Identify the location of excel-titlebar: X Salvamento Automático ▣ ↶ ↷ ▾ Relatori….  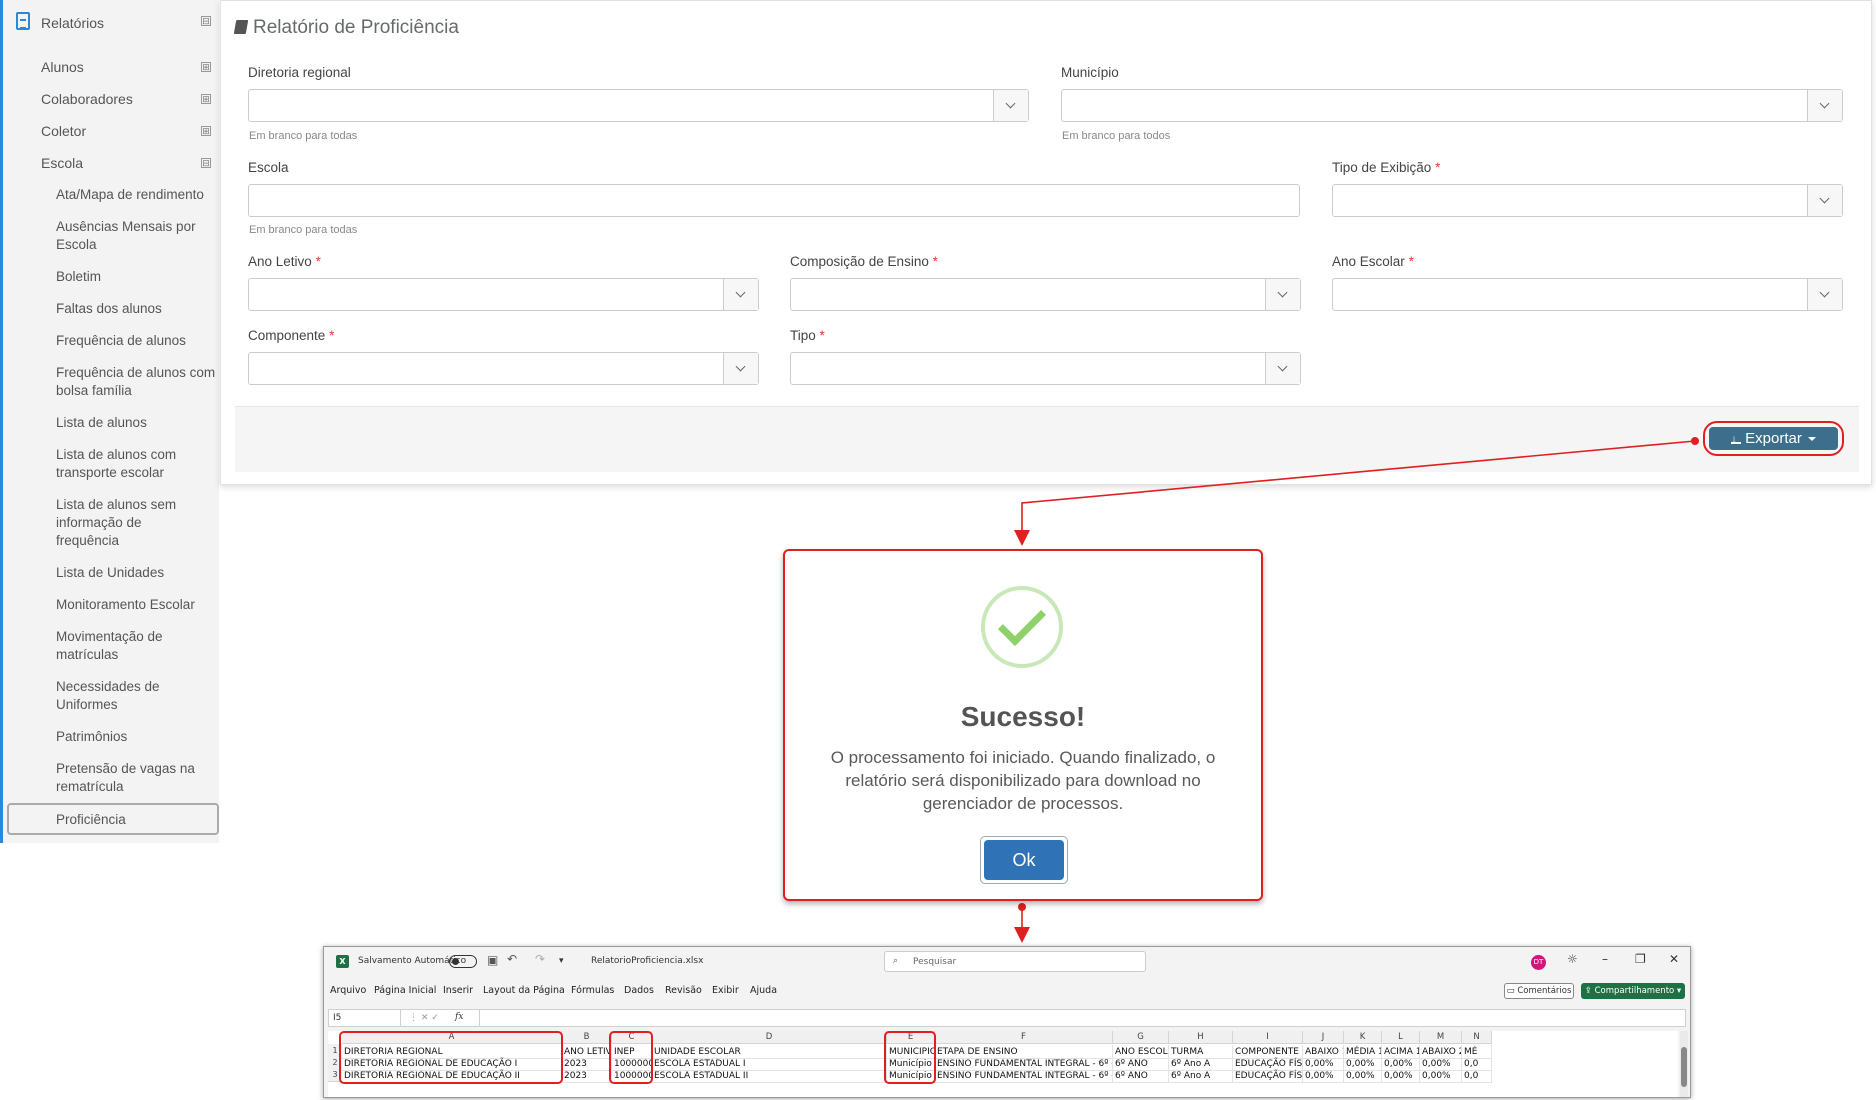
(1007, 961).